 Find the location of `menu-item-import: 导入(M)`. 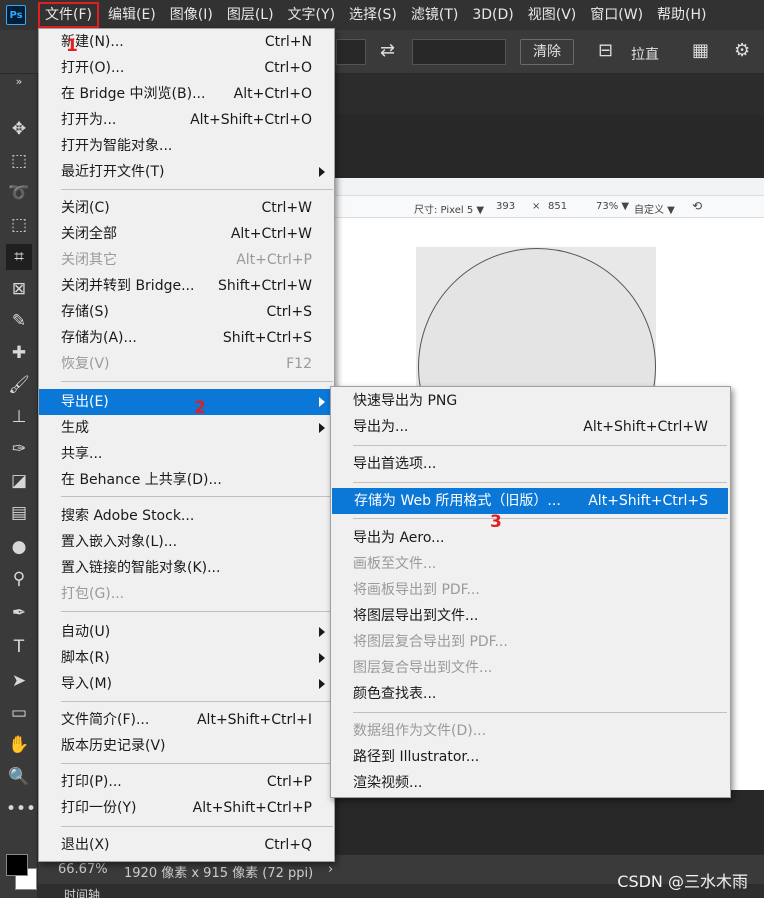

menu-item-import: 导入(M) is located at coordinates (186, 684).